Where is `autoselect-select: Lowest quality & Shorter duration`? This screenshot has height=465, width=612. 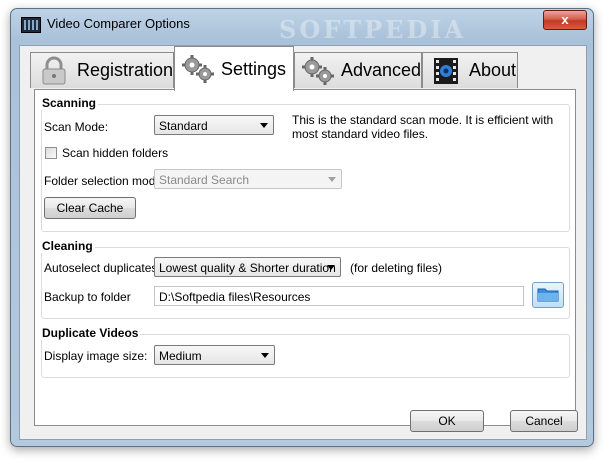
autoselect-select: Lowest quality & Shorter duration is located at coordinates (247, 267).